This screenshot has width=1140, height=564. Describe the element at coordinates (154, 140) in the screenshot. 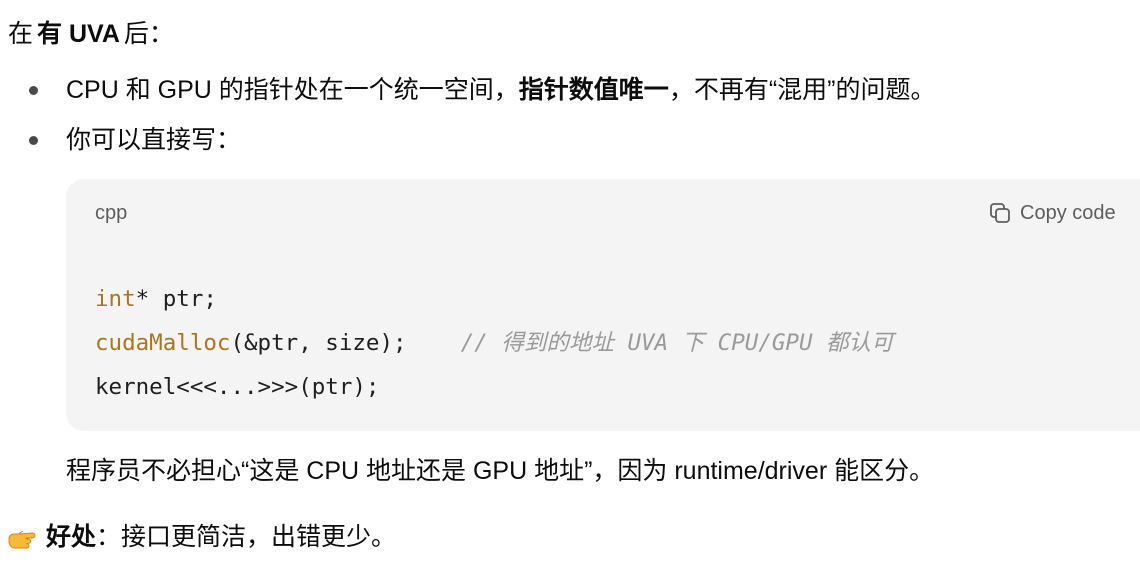

I see `bullet-text: 你可以直接写：` at that location.